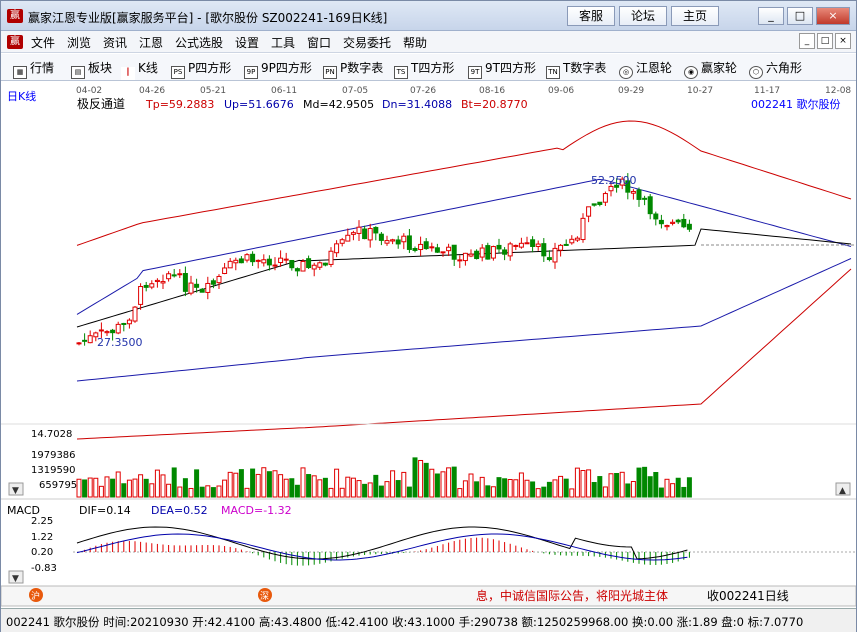  Describe the element at coordinates (284, 91) in the screenshot. I see `date-tick: 06-11` at that location.